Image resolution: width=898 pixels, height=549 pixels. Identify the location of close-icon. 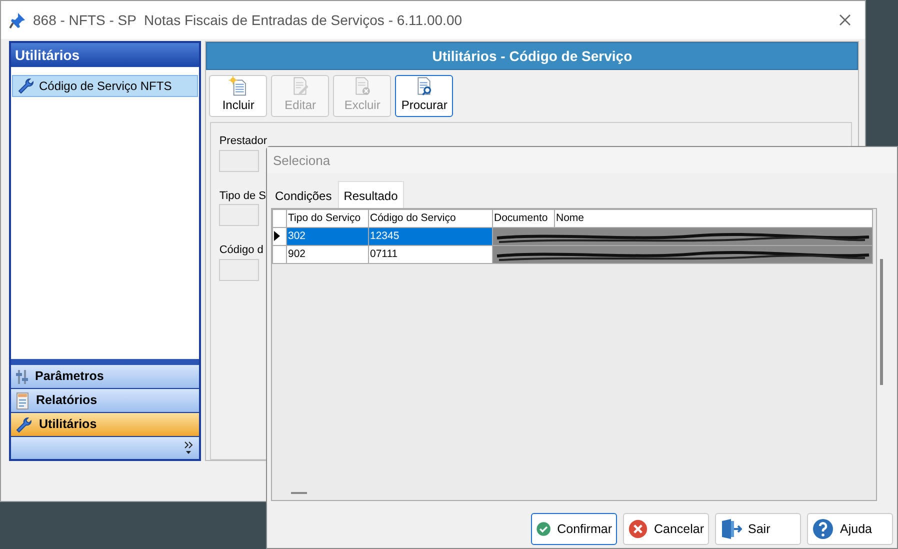
(845, 20).